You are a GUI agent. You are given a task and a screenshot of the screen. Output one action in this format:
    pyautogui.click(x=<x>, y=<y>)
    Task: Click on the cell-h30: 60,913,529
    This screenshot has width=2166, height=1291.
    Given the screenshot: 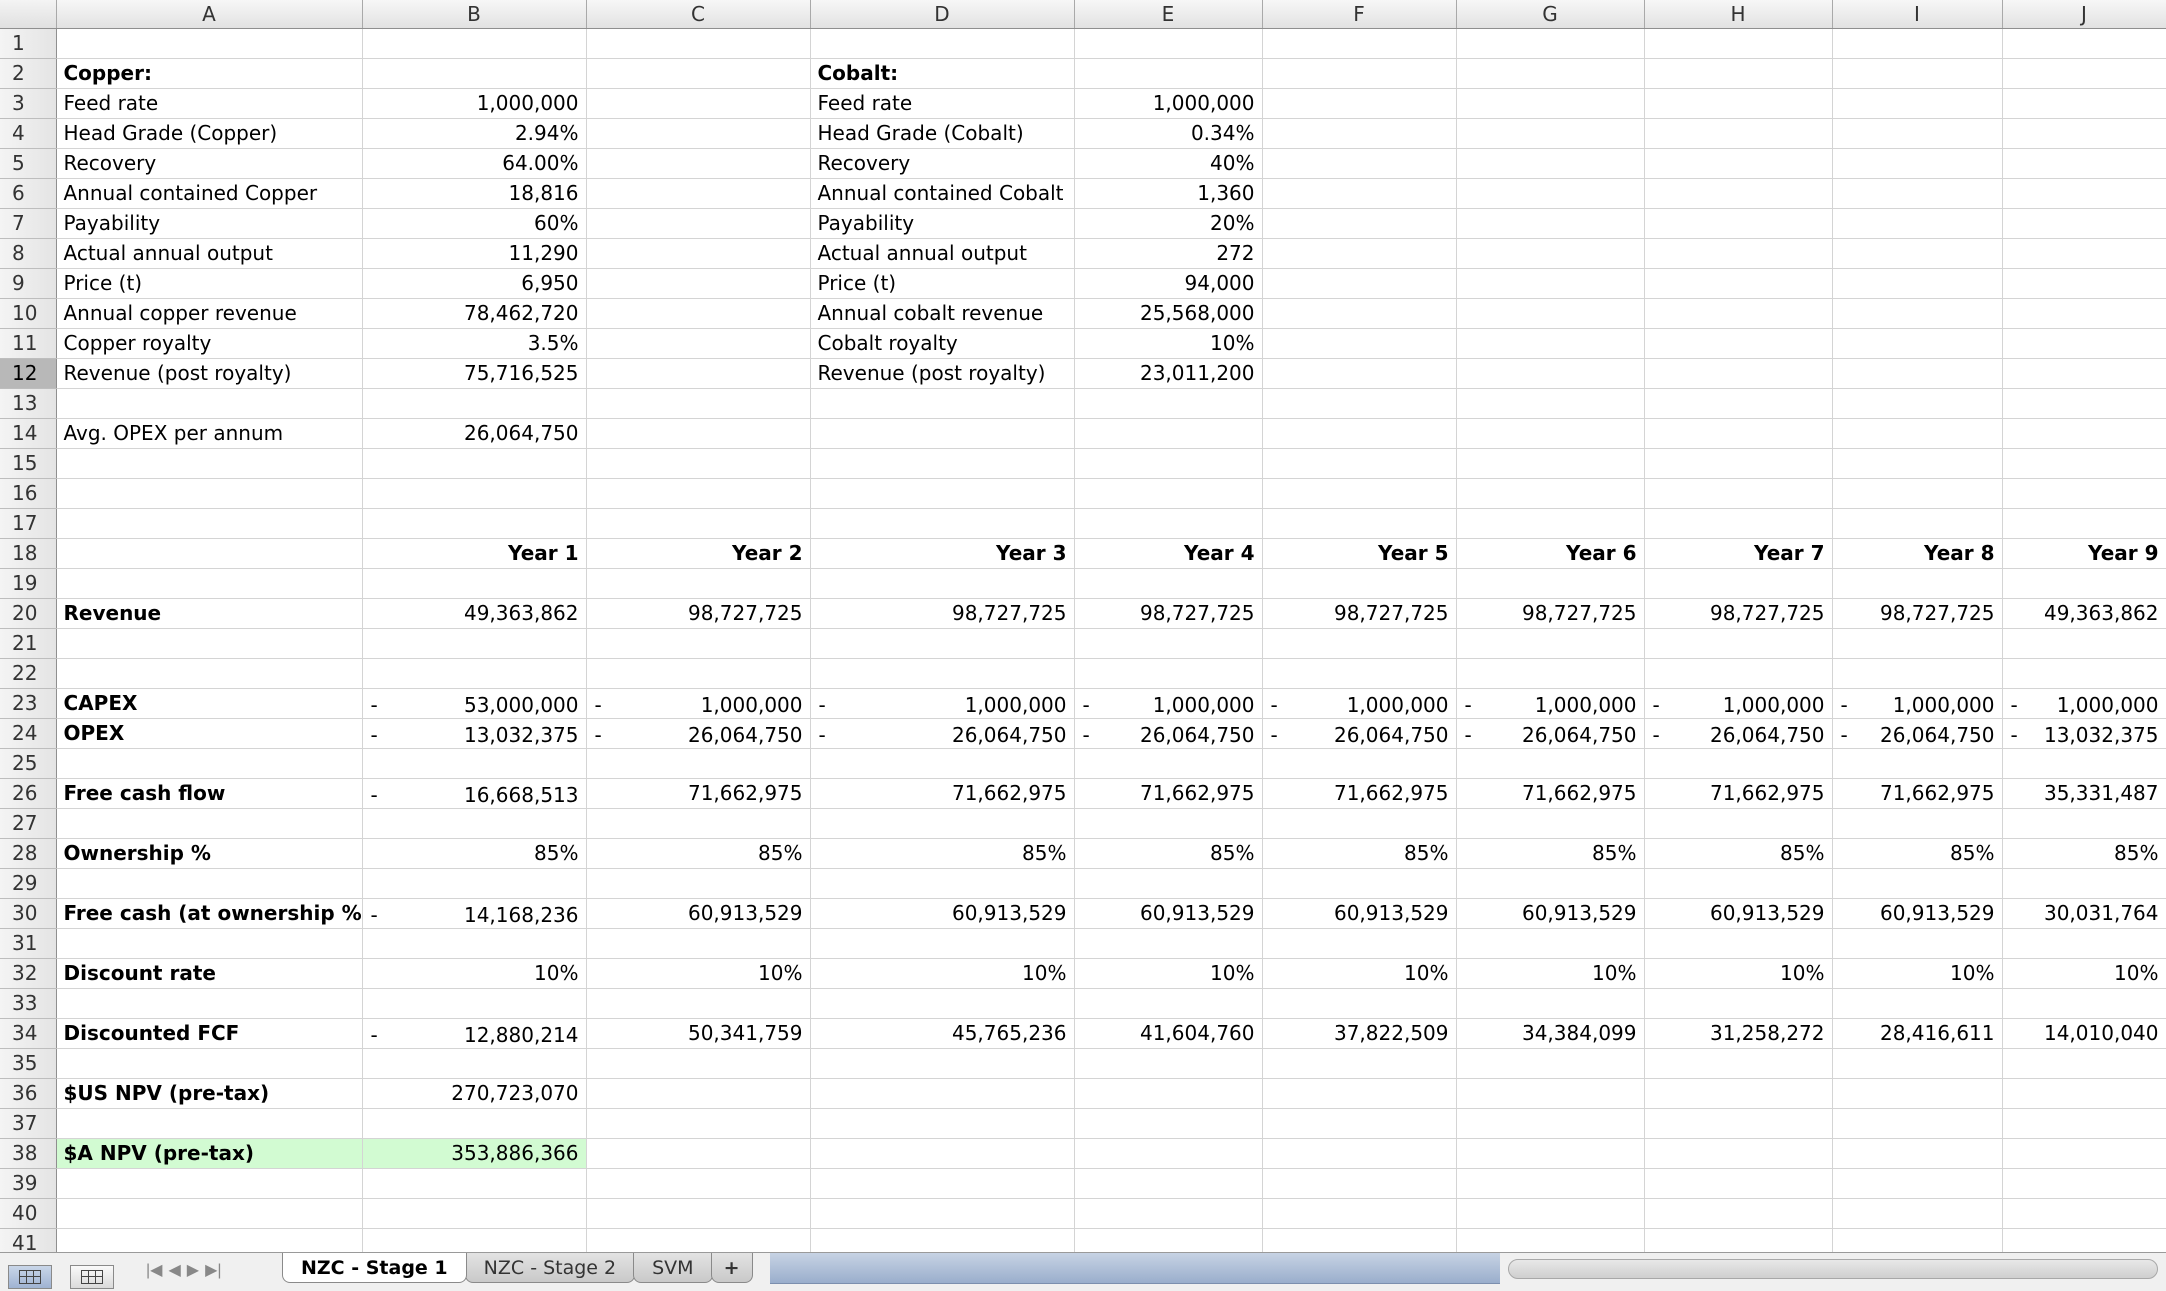 What is the action you would take?
    pyautogui.click(x=1738, y=913)
    